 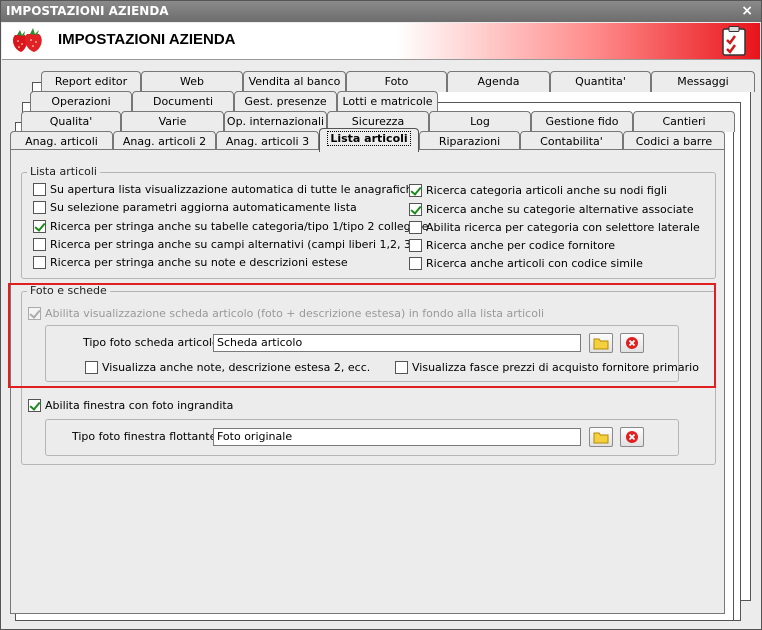 I want to click on tab-gestione-fido: Gestione fido, so click(x=582, y=121).